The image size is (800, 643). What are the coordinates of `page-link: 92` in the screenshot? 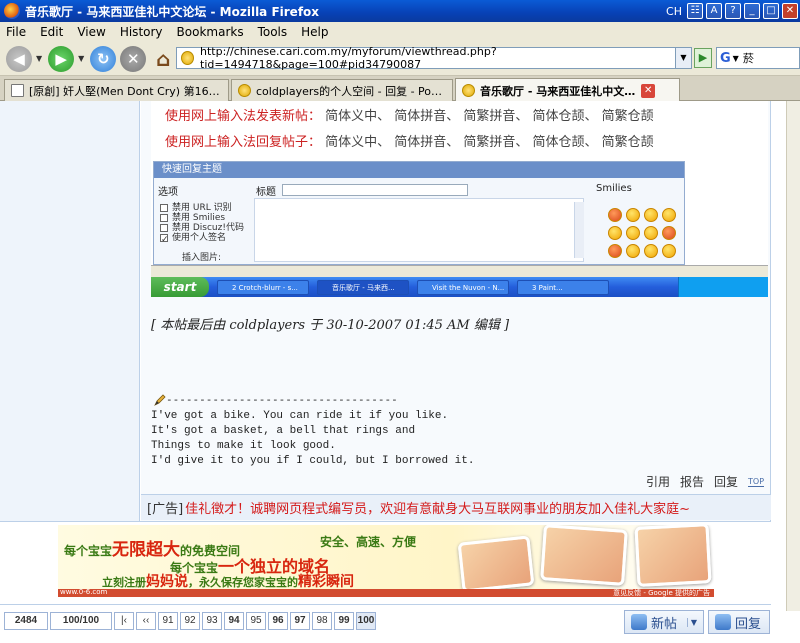 It's located at (190, 621).